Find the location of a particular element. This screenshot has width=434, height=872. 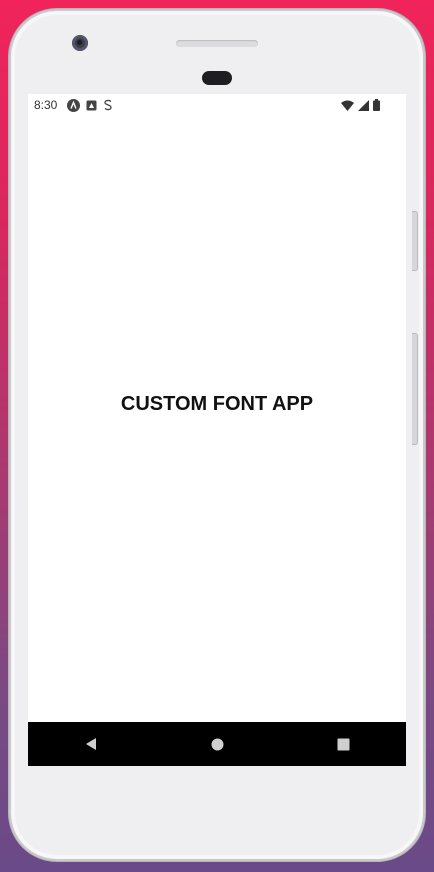

status-bar: 8:30 is located at coordinates (217, 105).